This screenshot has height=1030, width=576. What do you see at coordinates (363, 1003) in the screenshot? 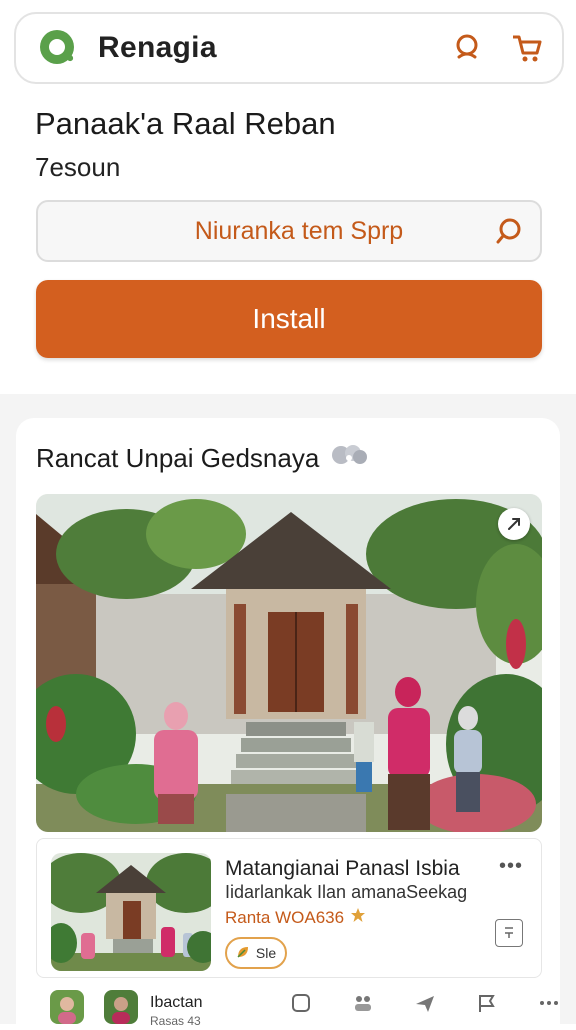
I see `people-icon` at bounding box center [363, 1003].